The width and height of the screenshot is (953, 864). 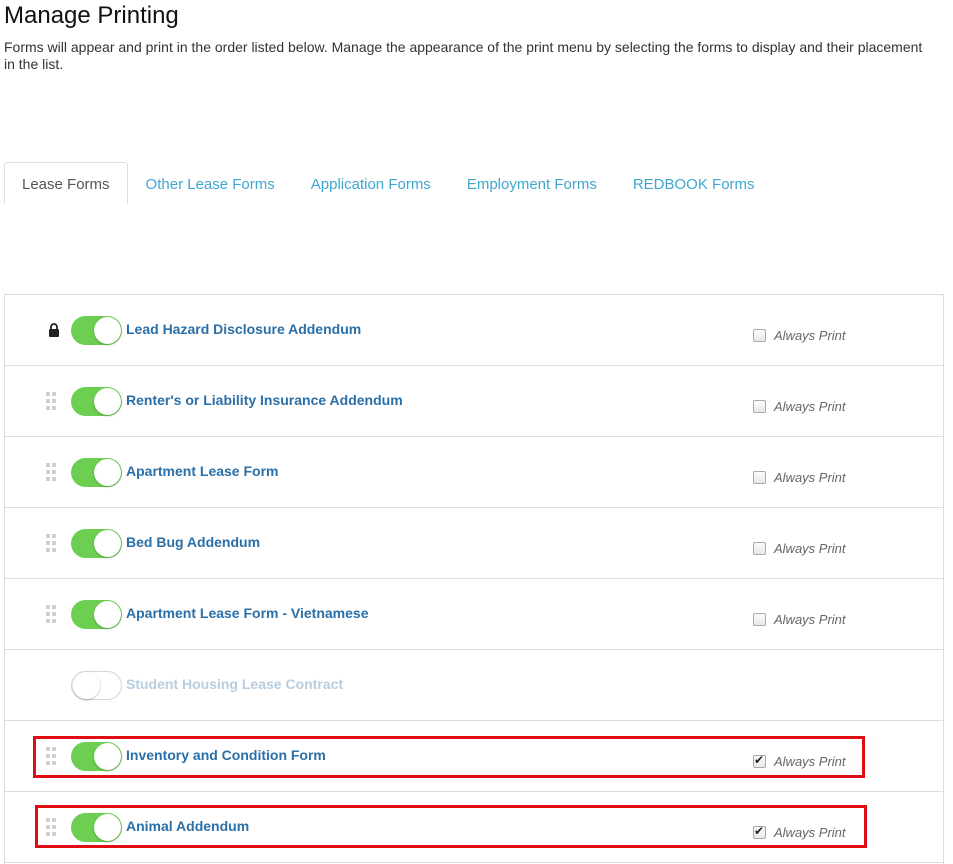 What do you see at coordinates (54, 330) in the screenshot?
I see `lock-icon` at bounding box center [54, 330].